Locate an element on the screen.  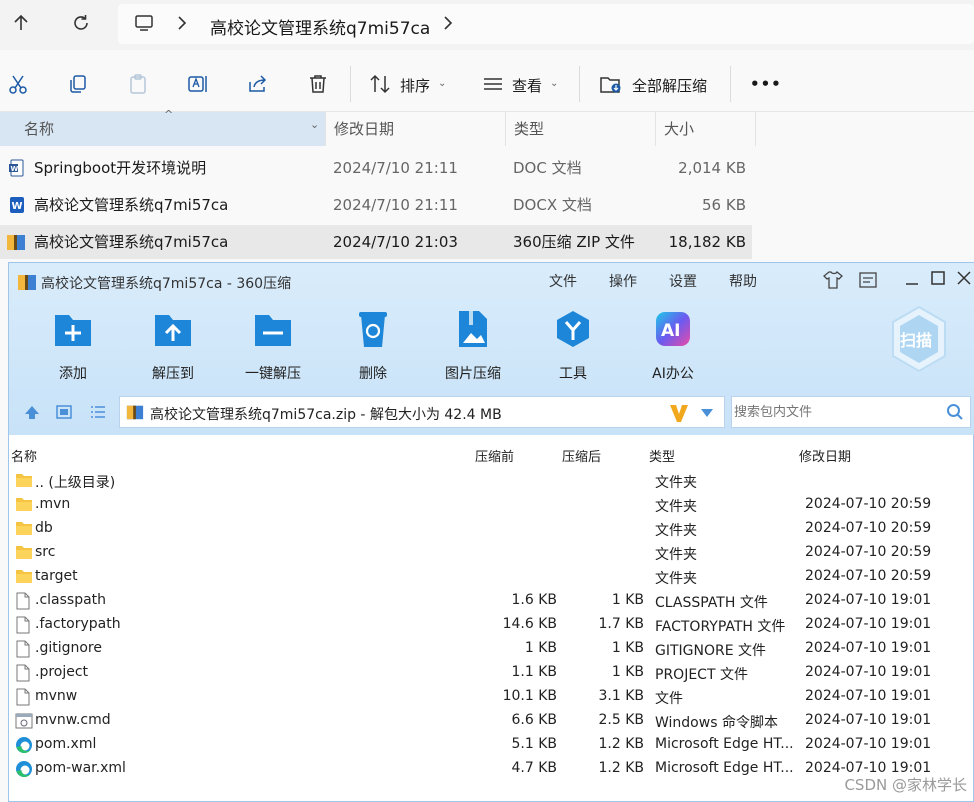
cut-icon is located at coordinates (18, 84).